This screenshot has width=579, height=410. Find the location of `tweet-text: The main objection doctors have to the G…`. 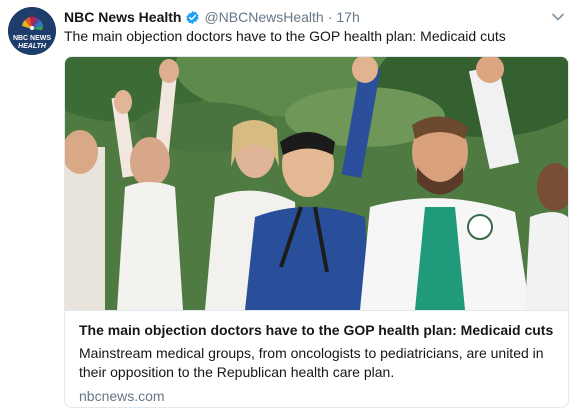

tweet-text: The main objection doctors have to the G… is located at coordinates (285, 36).